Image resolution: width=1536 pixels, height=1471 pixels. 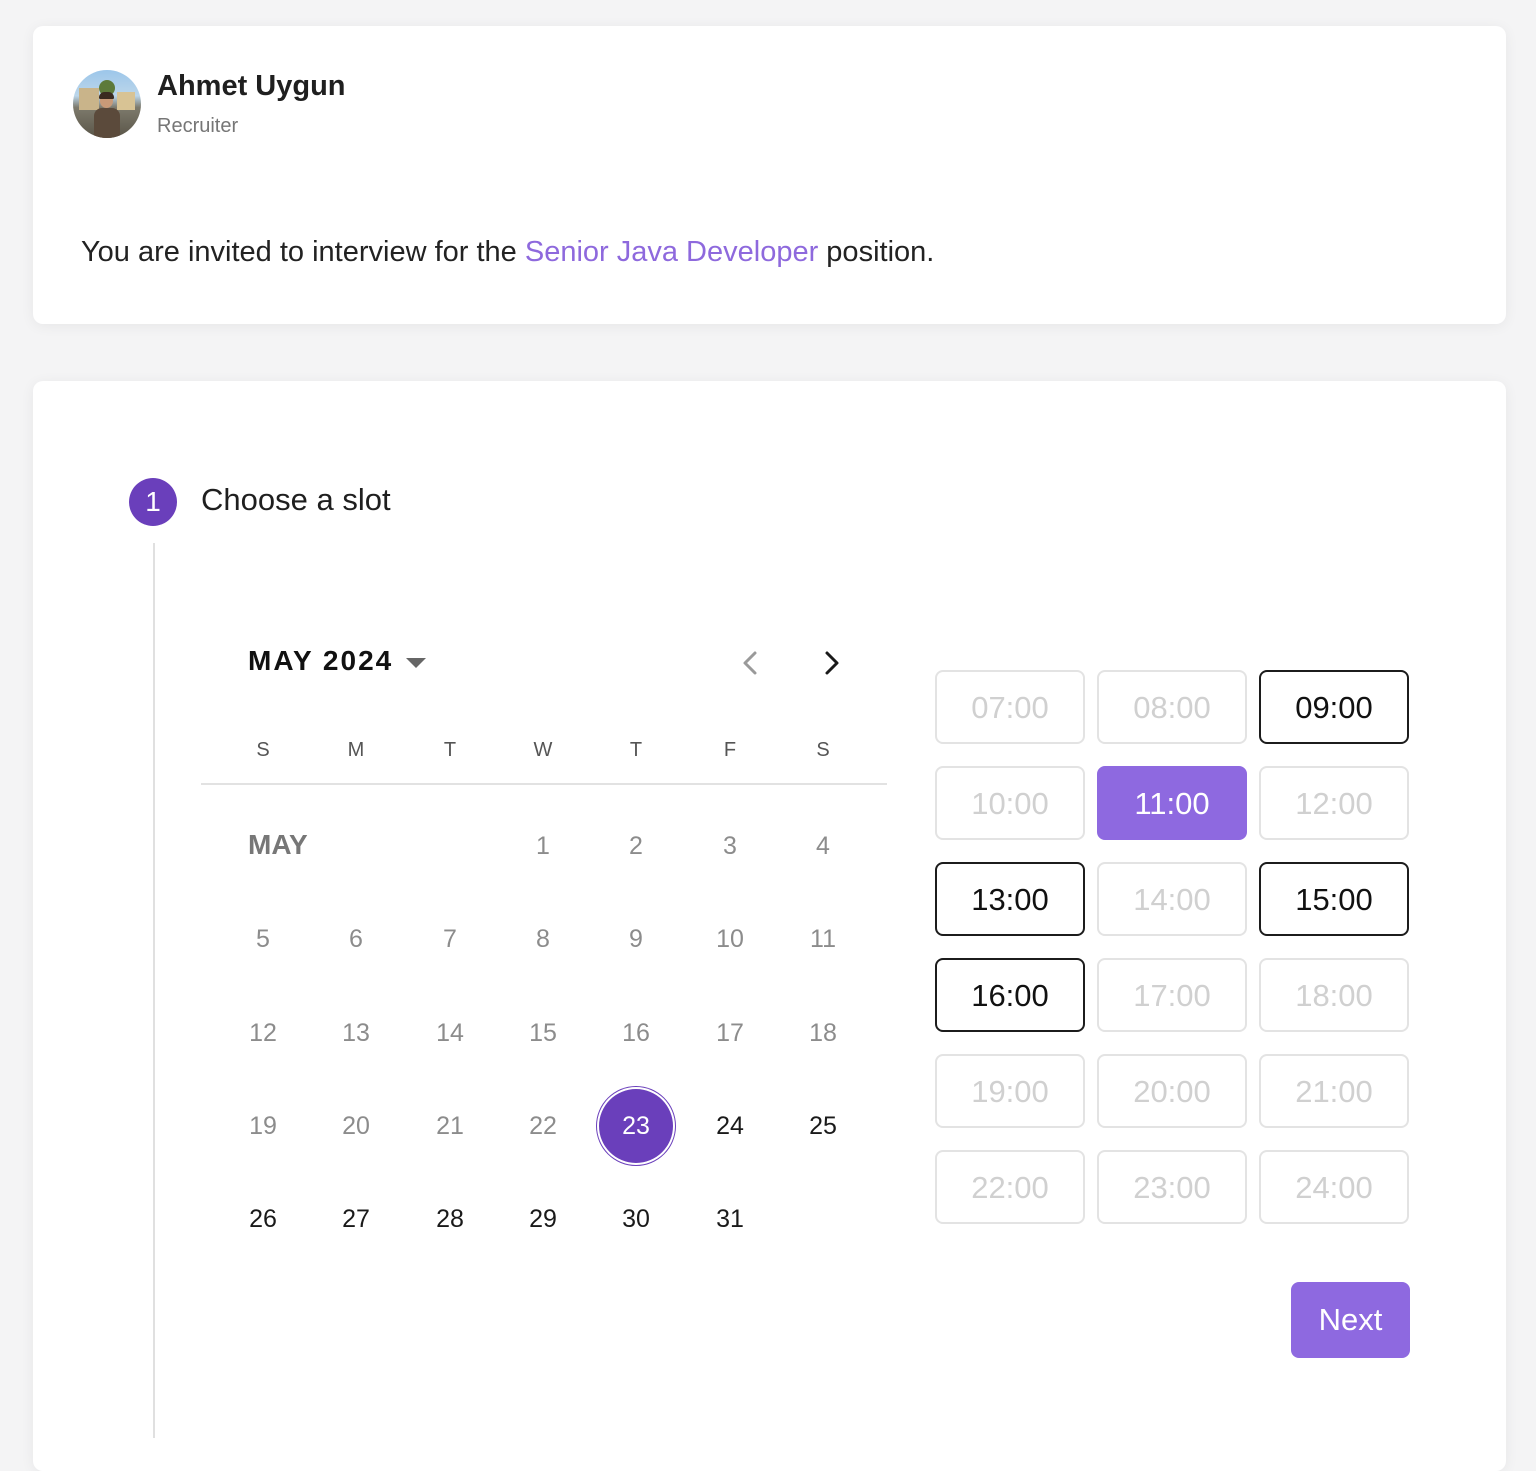 I want to click on weekday-label: M, so click(x=356, y=750).